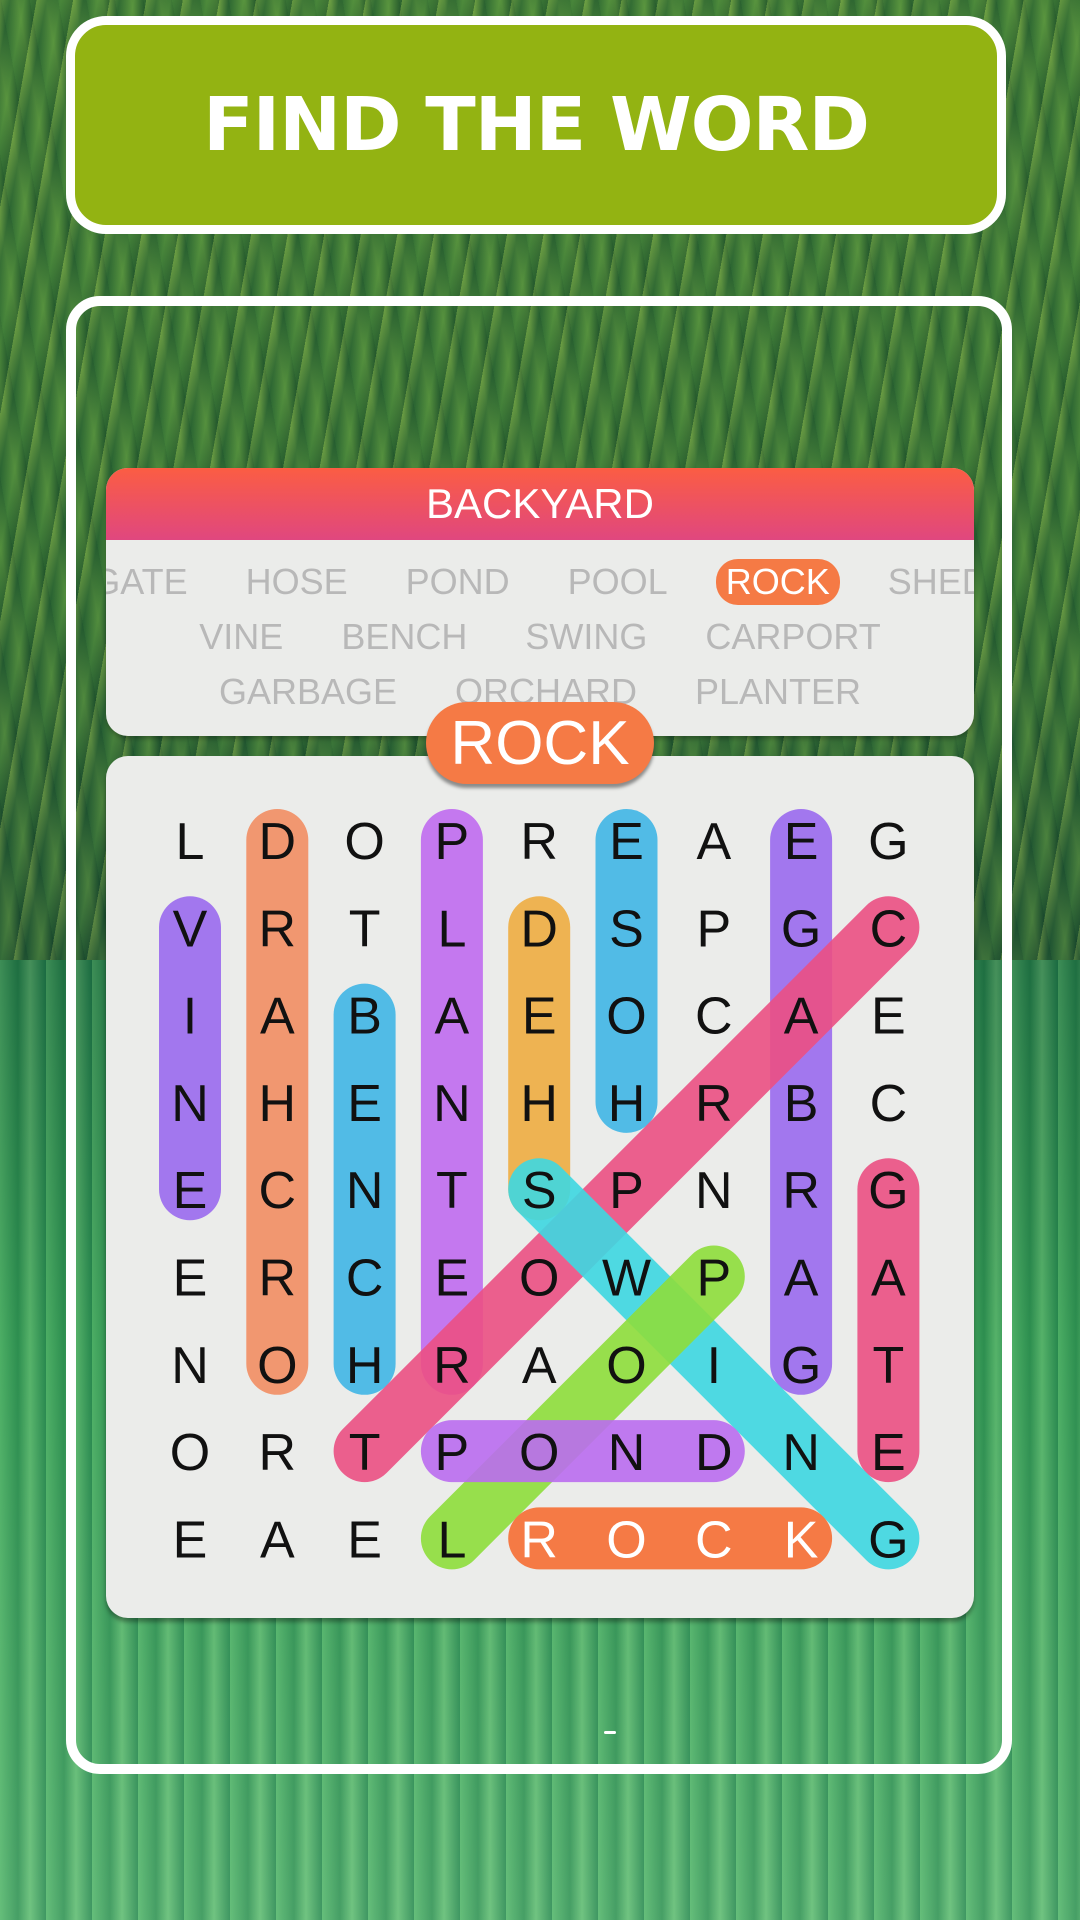 Image resolution: width=1080 pixels, height=1920 pixels. I want to click on title-banner: FIND THE WORD, so click(536, 125).